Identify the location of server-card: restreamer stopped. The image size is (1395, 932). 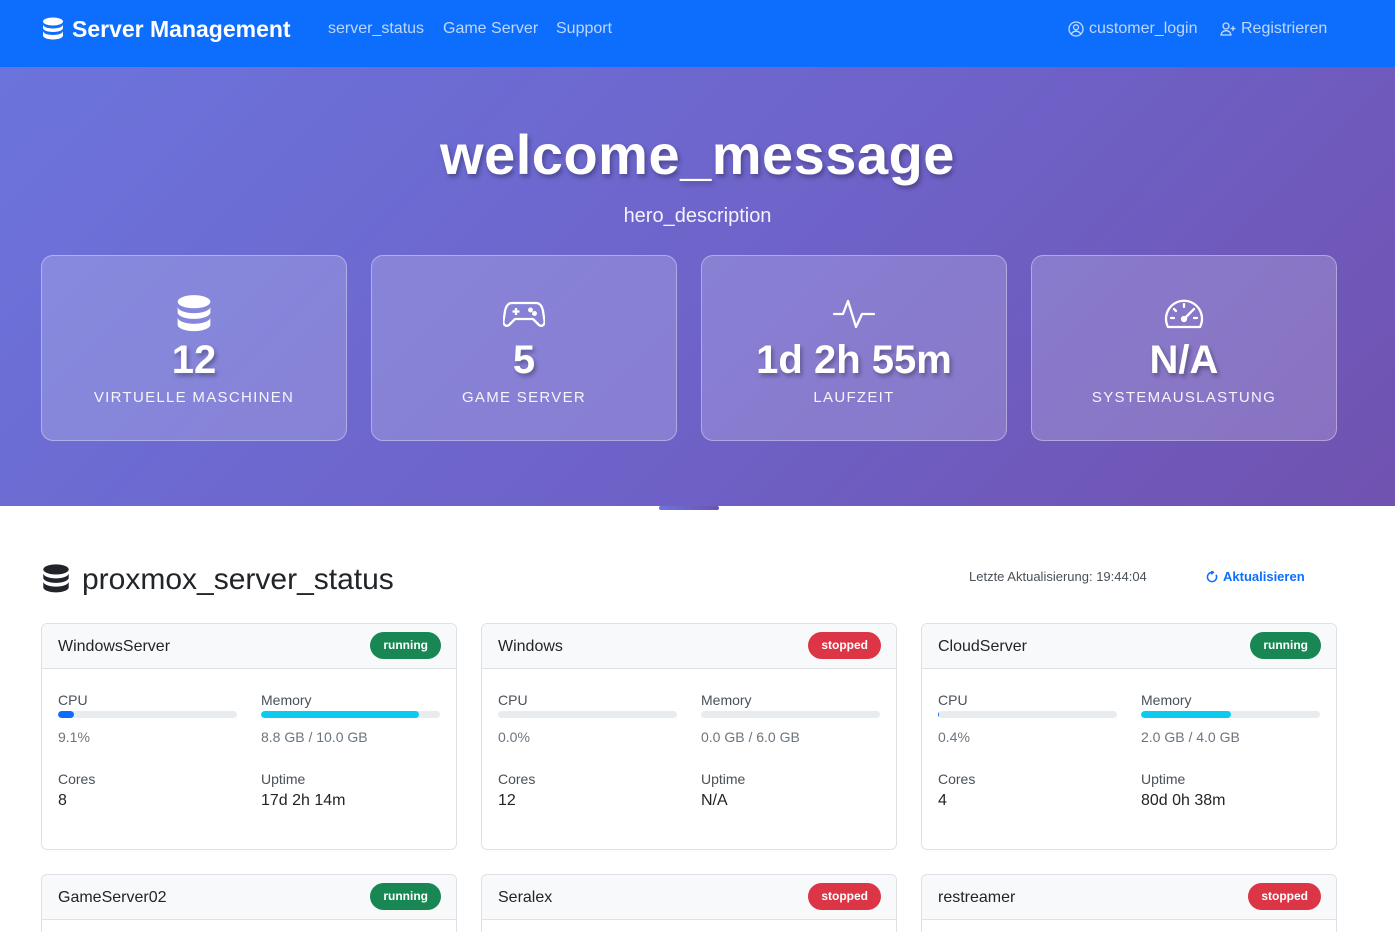
(1129, 903).